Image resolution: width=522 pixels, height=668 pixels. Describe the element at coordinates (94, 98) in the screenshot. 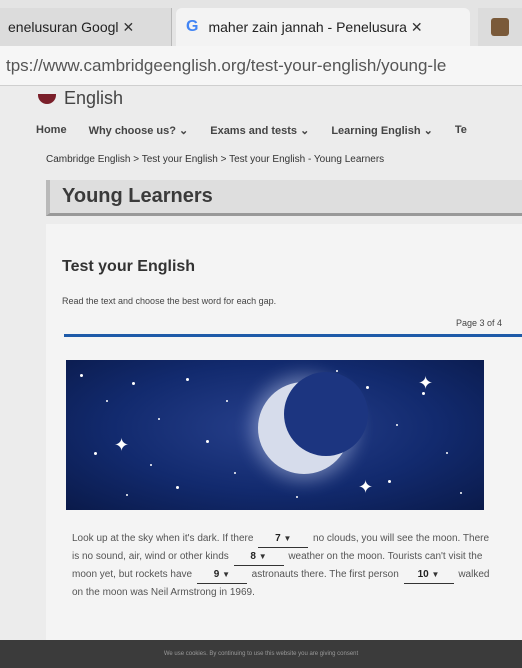

I see `logo-text: English` at that location.